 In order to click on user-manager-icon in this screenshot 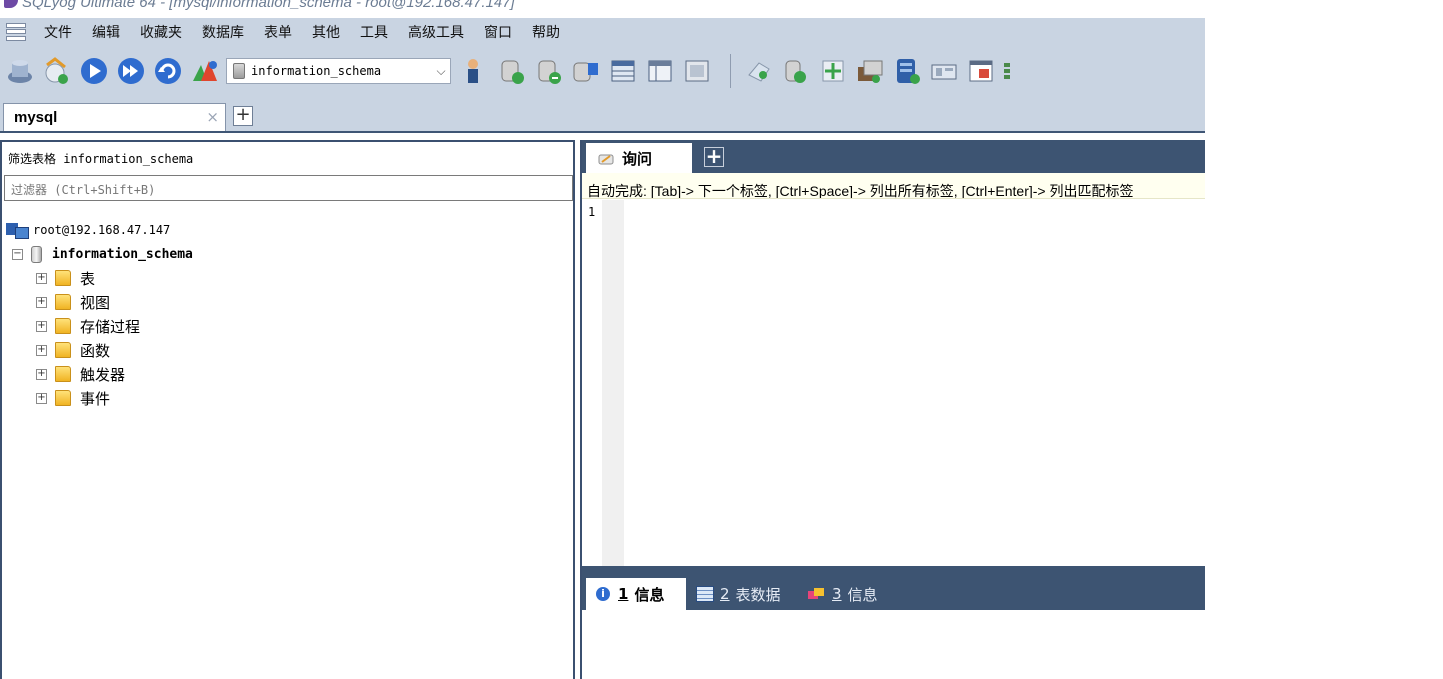, I will do `click(475, 71)`.